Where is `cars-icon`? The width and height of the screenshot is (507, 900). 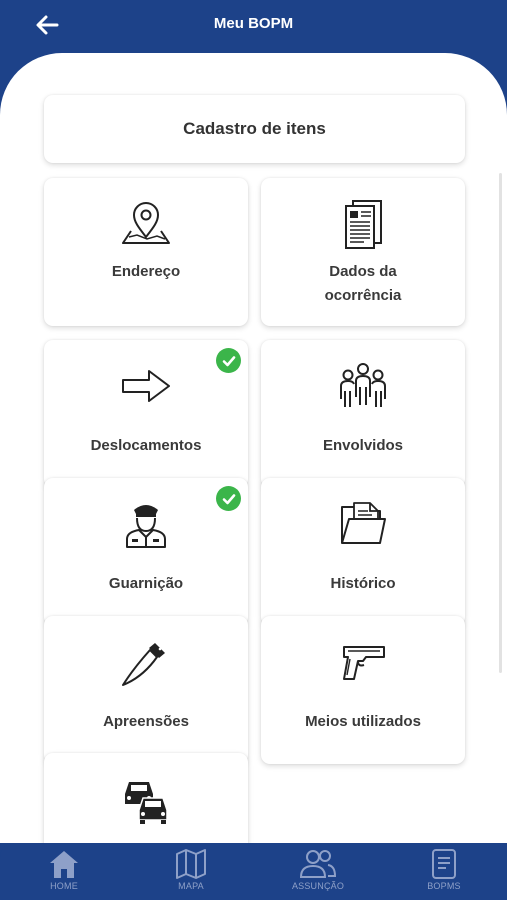 cars-icon is located at coordinates (146, 799).